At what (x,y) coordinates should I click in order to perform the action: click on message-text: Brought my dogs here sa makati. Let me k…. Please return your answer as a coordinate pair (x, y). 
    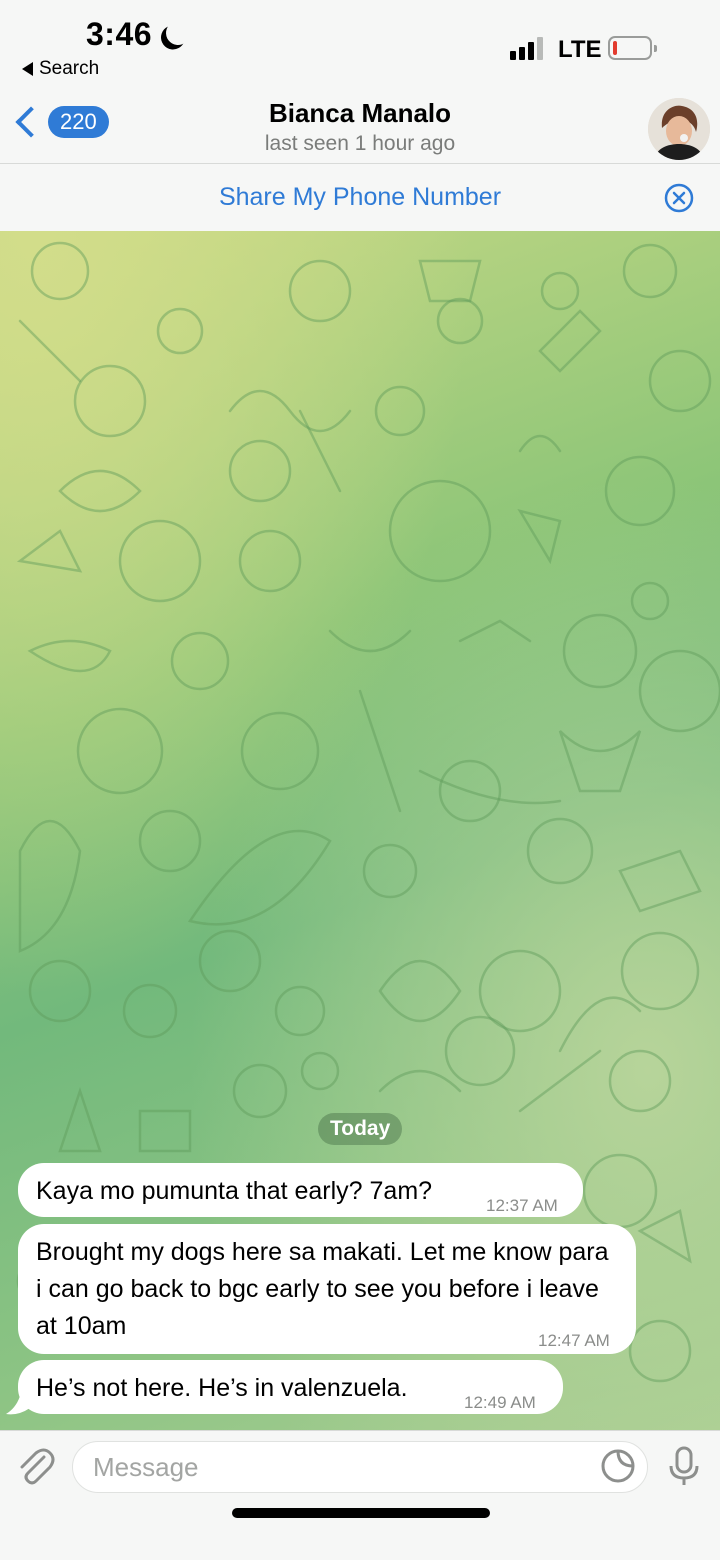
    Looking at the image, I should click on (322, 1289).